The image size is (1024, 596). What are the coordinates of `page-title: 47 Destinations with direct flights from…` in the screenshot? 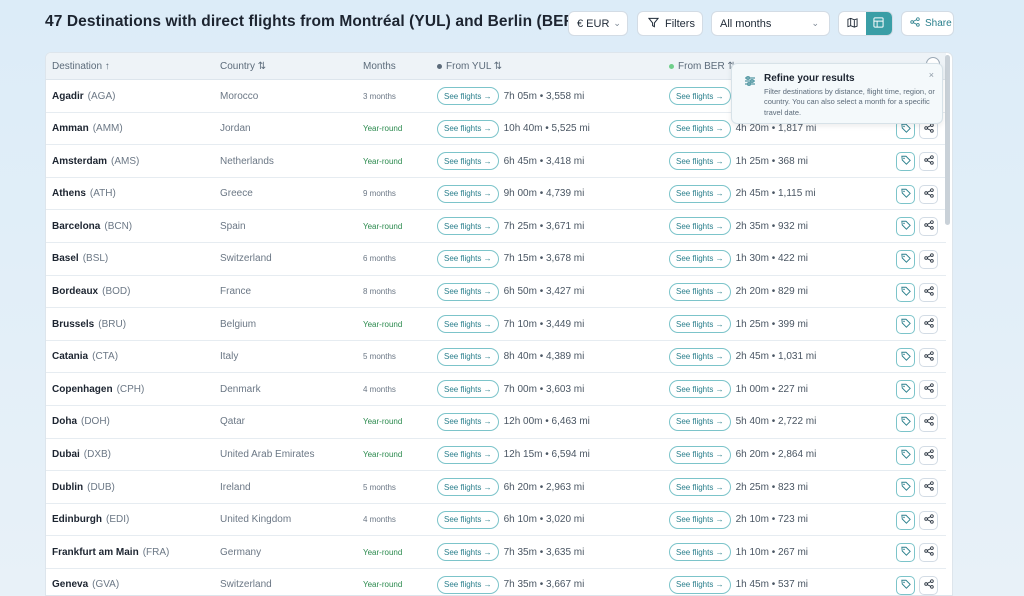 It's located at (313, 21).